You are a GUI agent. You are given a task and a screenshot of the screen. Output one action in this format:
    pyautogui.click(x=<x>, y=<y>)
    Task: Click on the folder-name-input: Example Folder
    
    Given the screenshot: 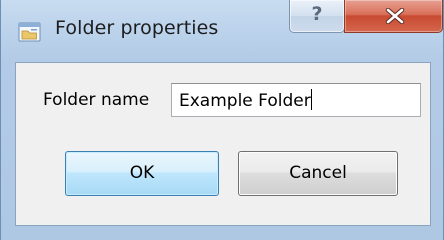 What is the action you would take?
    pyautogui.click(x=296, y=100)
    